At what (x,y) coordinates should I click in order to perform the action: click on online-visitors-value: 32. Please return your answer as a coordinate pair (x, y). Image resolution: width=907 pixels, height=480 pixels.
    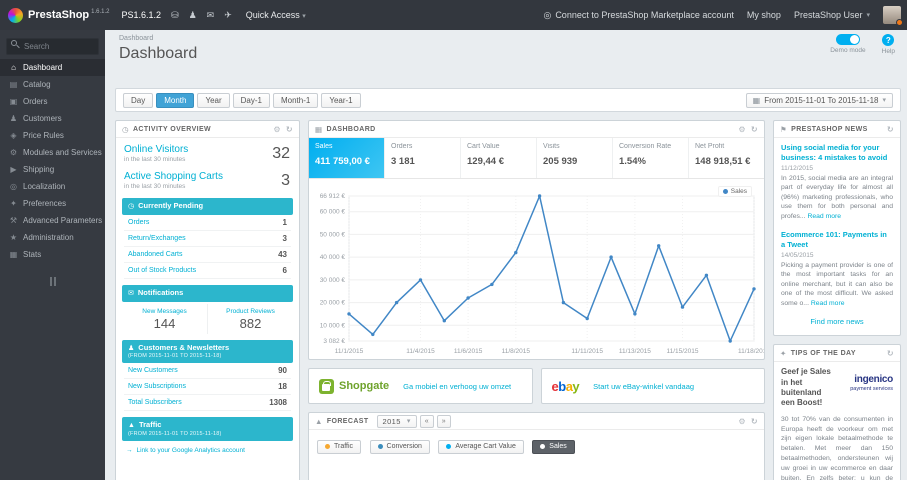
    Looking at the image, I should click on (281, 153).